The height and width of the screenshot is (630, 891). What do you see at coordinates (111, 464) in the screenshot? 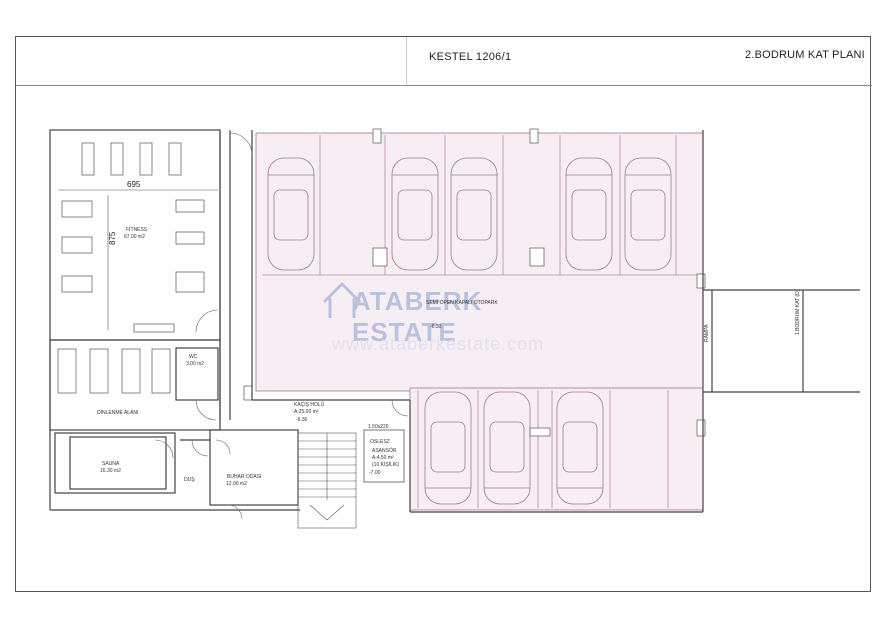
I see `sauna-name: SAUNA` at bounding box center [111, 464].